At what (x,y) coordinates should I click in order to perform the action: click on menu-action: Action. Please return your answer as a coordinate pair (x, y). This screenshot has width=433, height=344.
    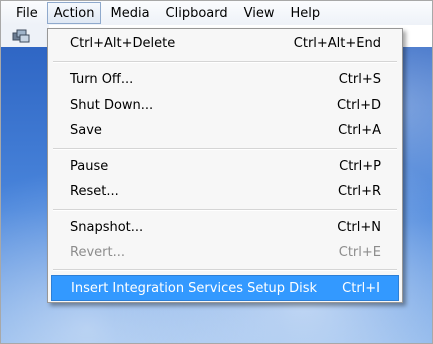
    Looking at the image, I should click on (74, 13).